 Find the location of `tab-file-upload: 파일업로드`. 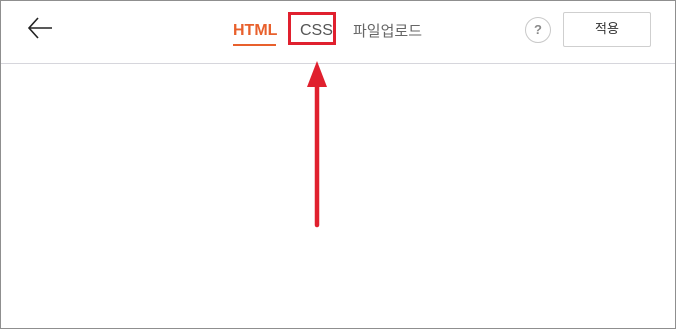

tab-file-upload: 파일업로드 is located at coordinates (387, 31).